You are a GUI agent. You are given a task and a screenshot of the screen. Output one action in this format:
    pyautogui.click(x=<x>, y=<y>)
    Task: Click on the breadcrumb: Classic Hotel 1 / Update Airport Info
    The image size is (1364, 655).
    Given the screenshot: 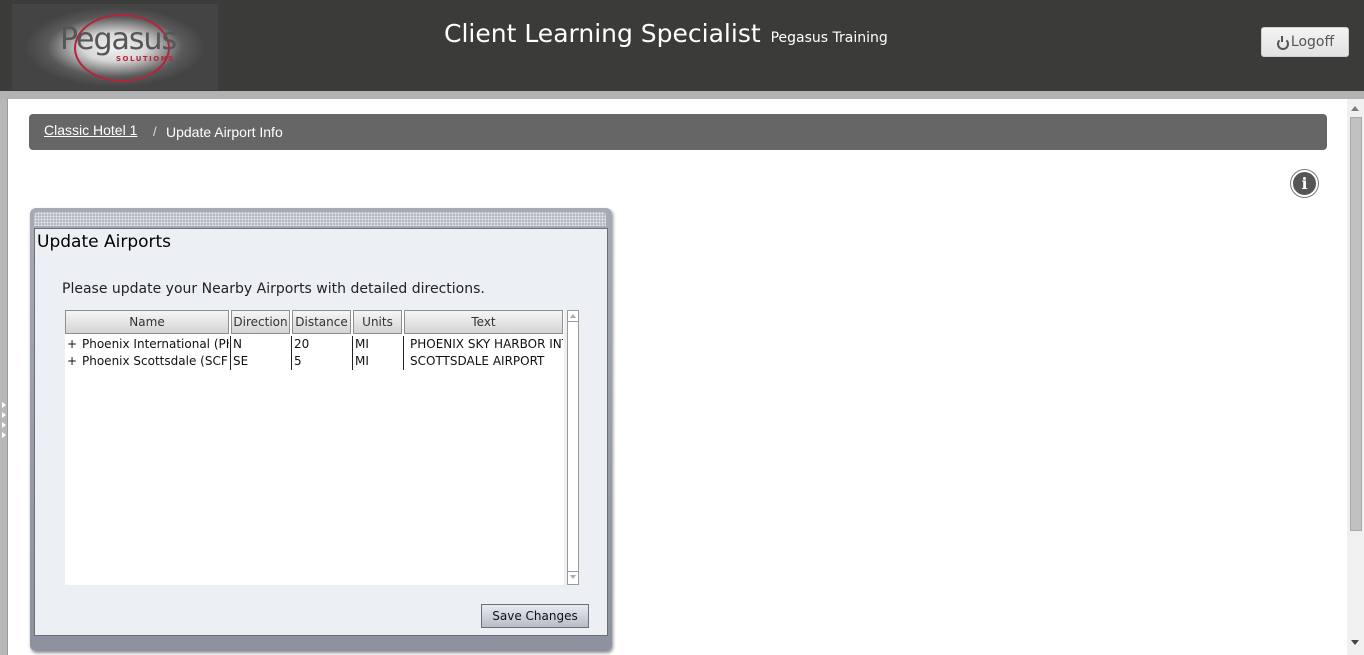 What is the action you would take?
    pyautogui.click(x=678, y=132)
    